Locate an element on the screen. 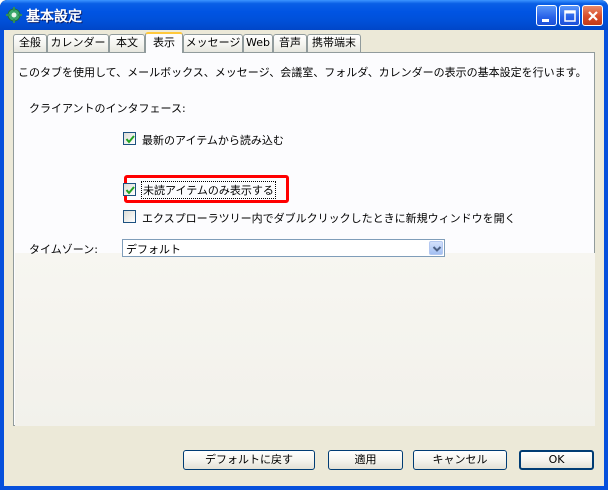 This screenshot has width=608, height=490. option-load-newest-label: 最新のアイテムから読み込む is located at coordinates (213, 140).